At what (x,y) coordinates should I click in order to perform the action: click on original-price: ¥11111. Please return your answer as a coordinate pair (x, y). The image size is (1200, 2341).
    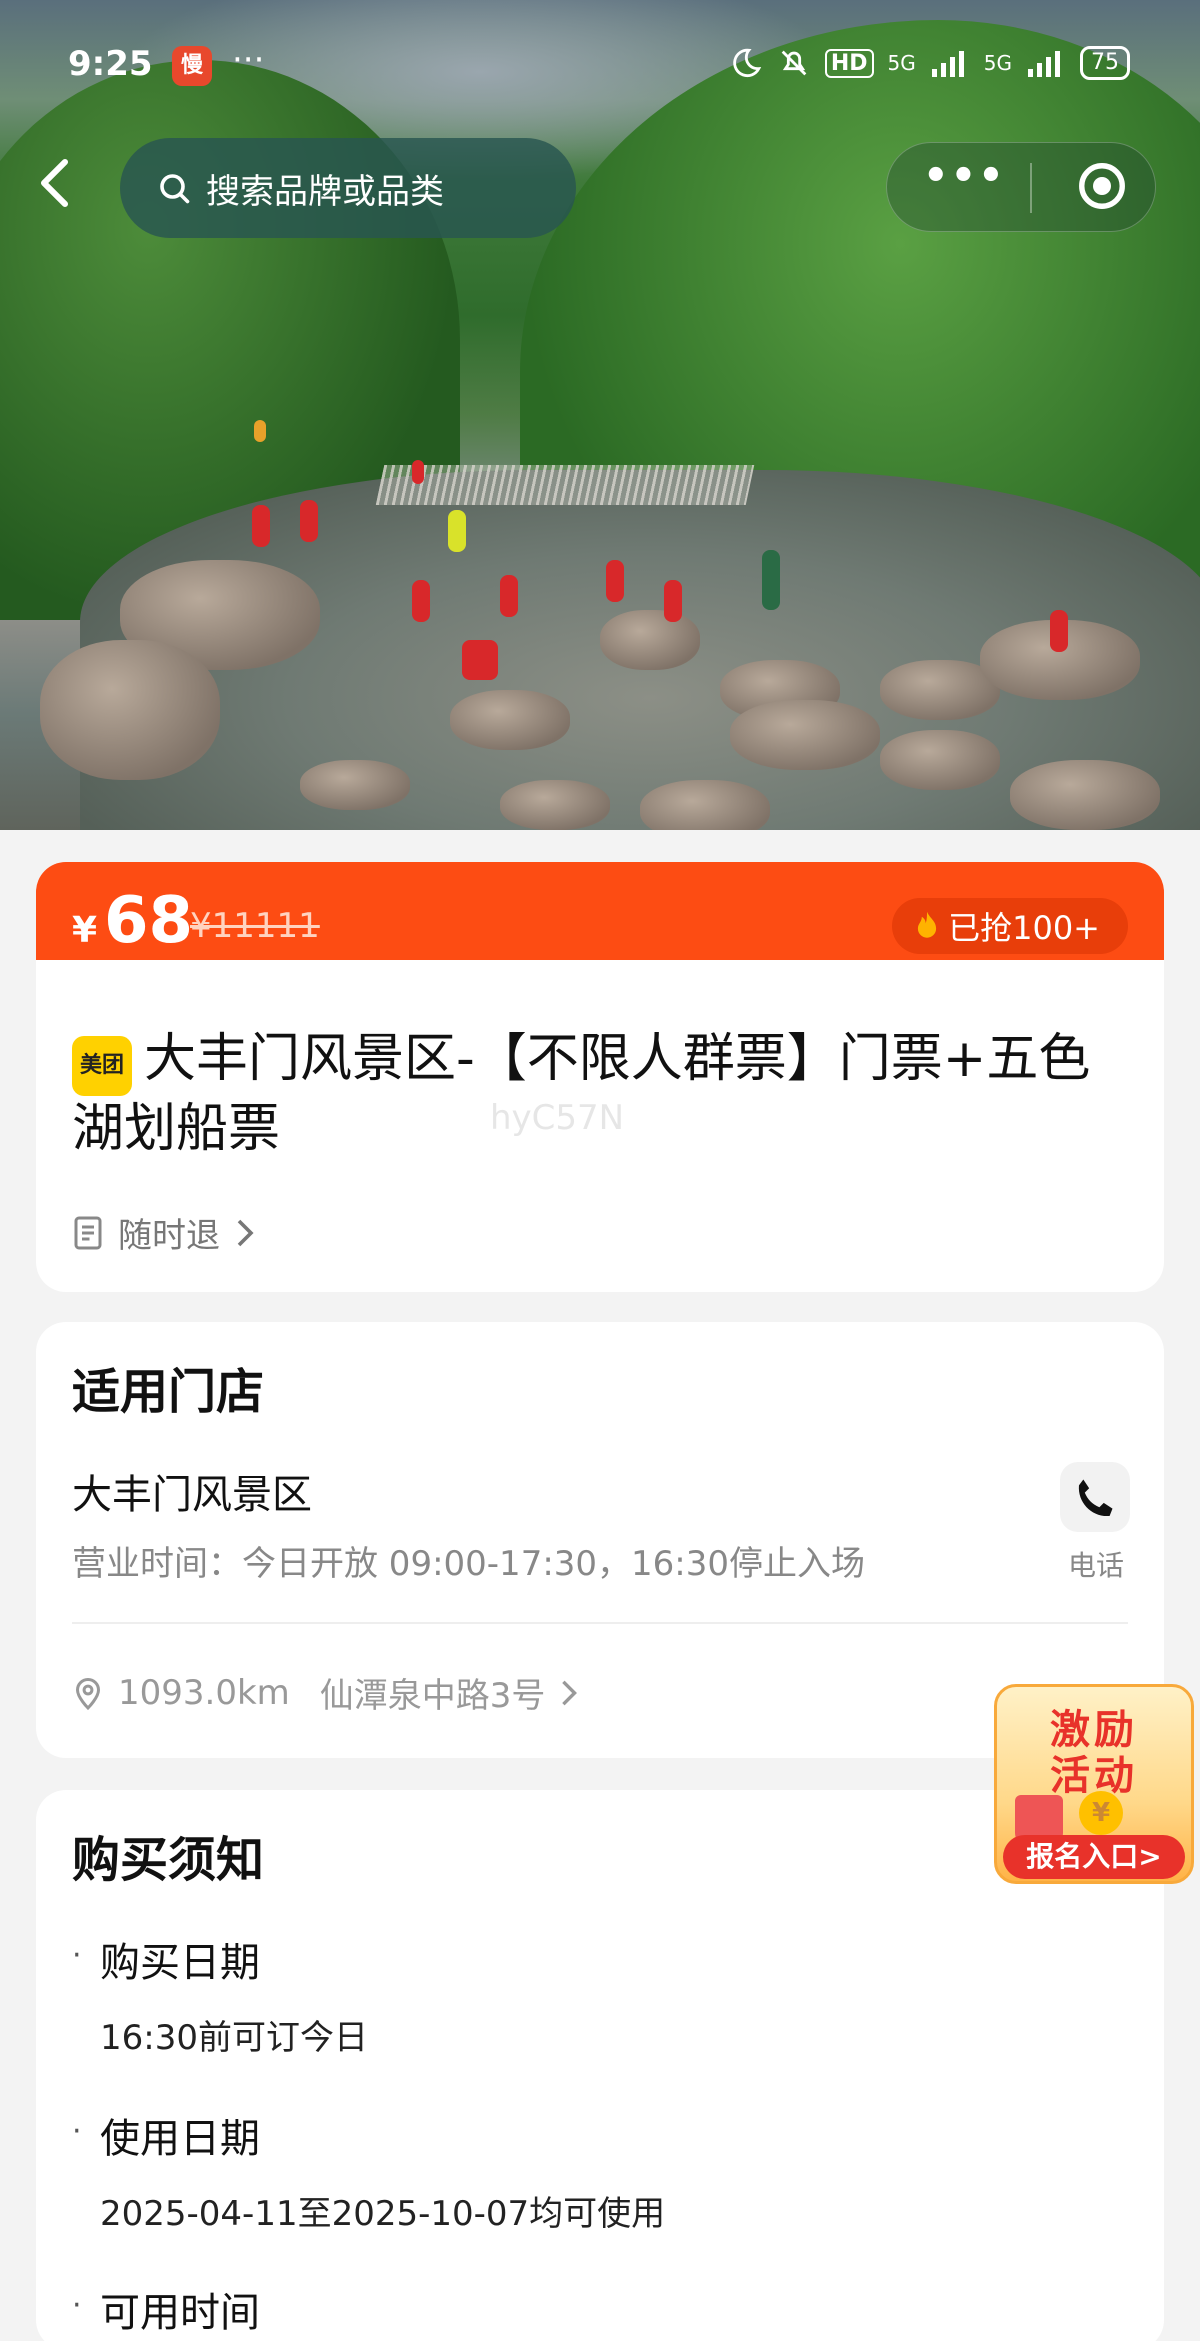
    Looking at the image, I should click on (255, 926).